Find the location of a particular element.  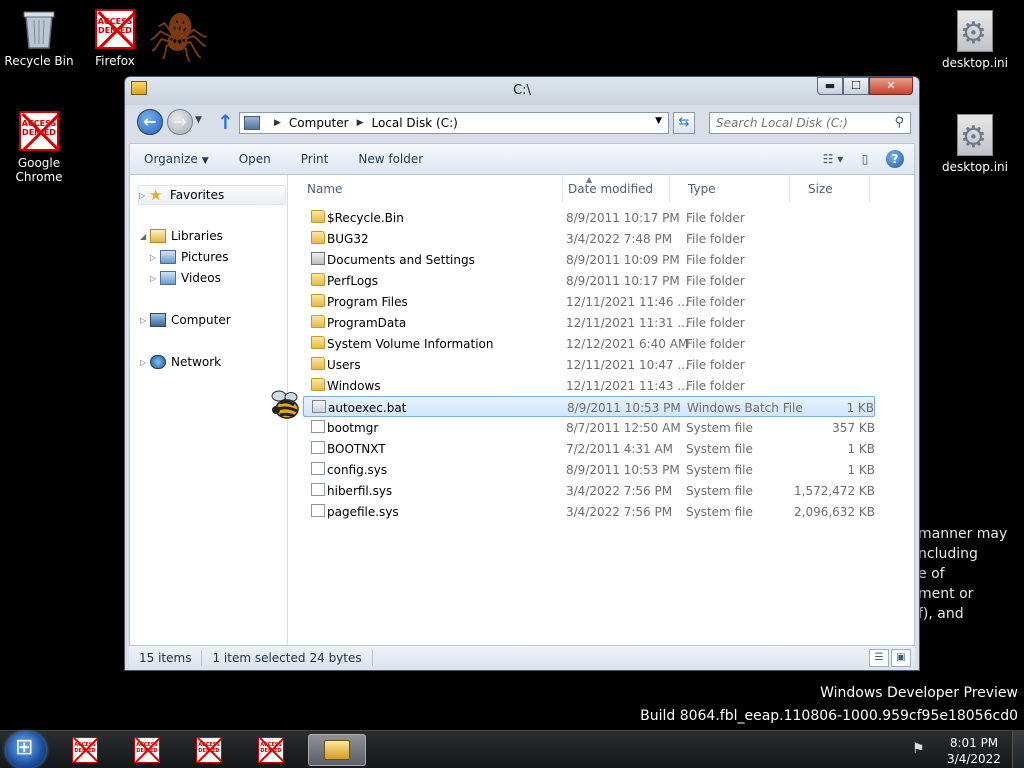

window-controls: ▬ ☐ ✕ is located at coordinates (865, 86).